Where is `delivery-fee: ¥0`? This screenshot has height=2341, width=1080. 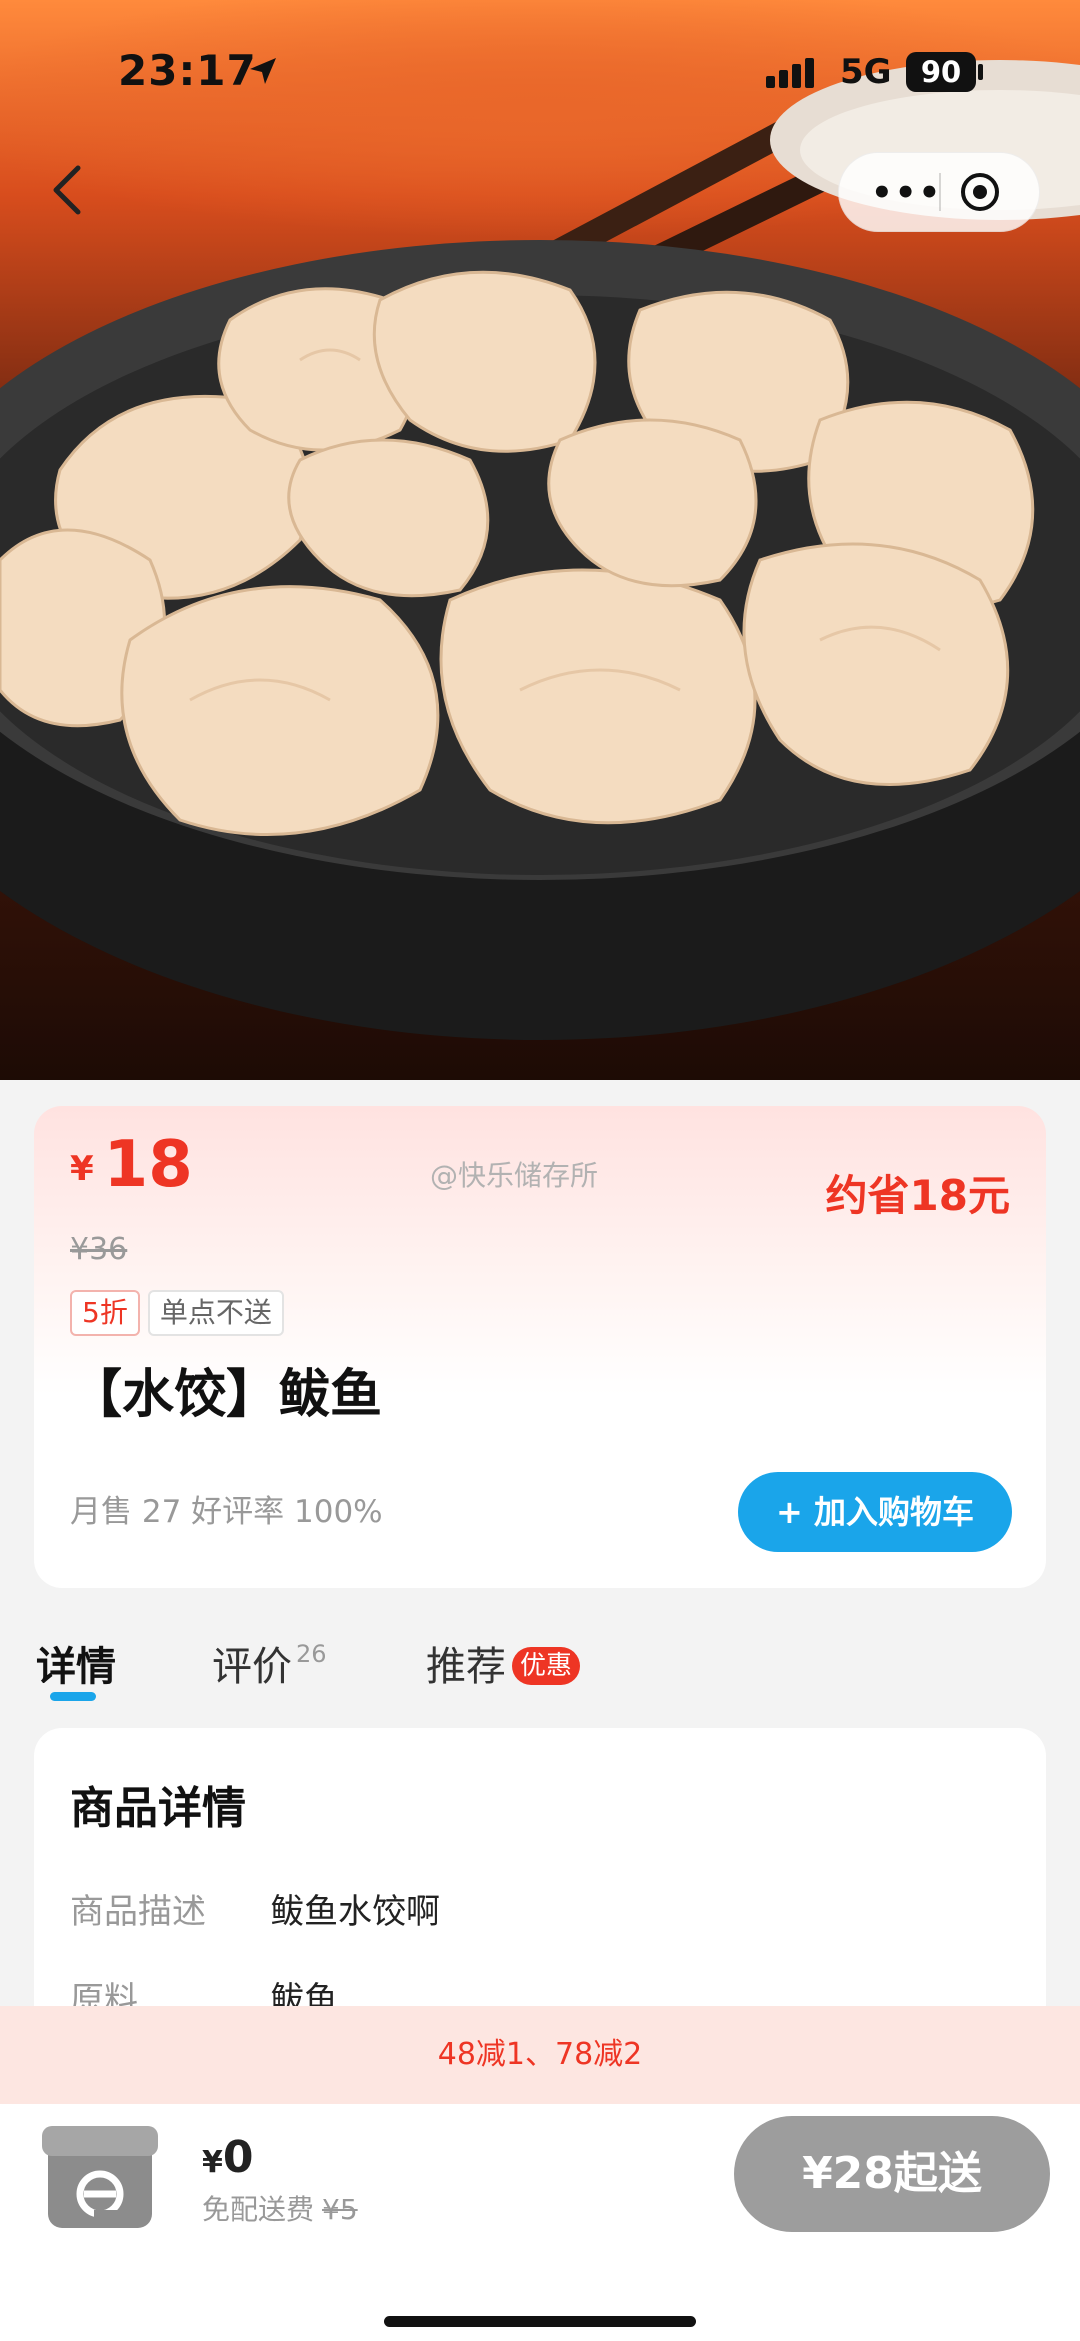
delivery-fee: ¥0 is located at coordinates (228, 2157).